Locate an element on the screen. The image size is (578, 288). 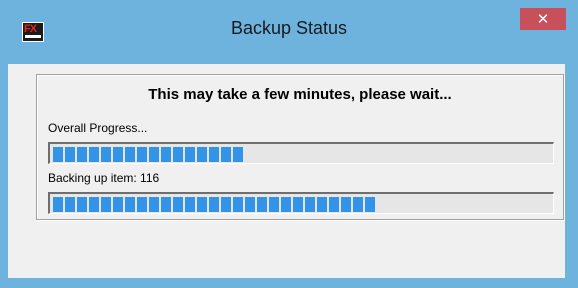
item-progress-fill is located at coordinates (214, 204).